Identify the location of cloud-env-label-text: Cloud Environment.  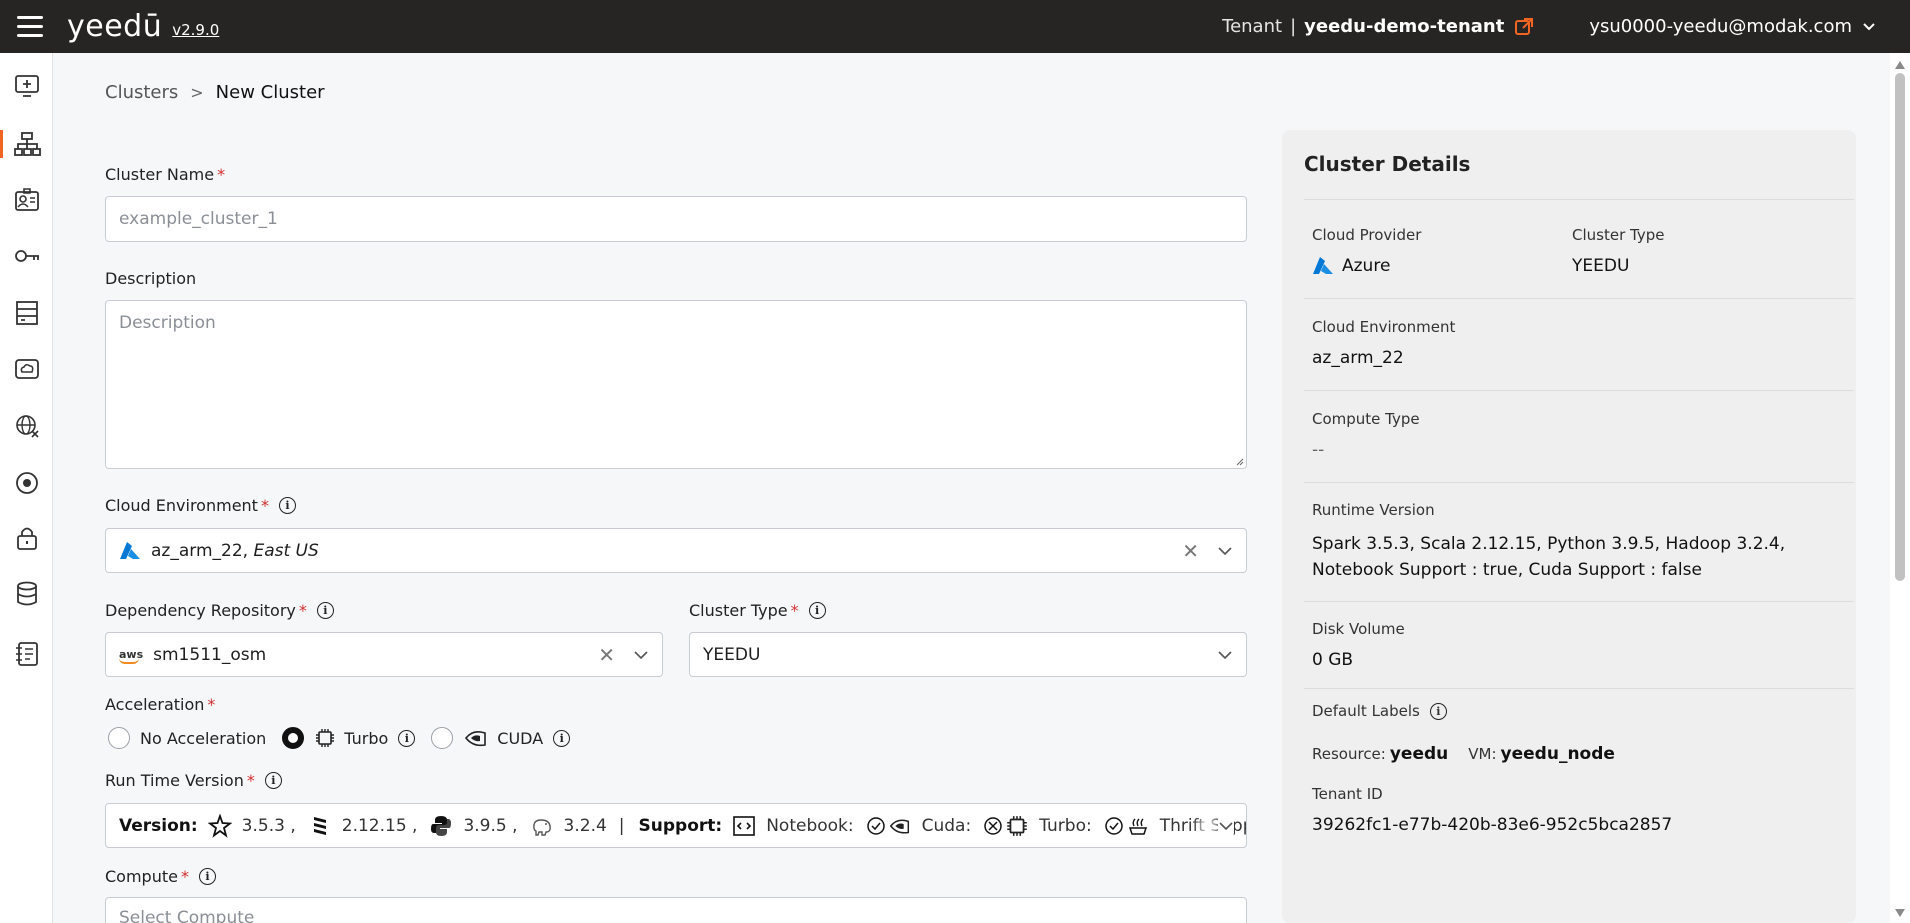
(181, 505).